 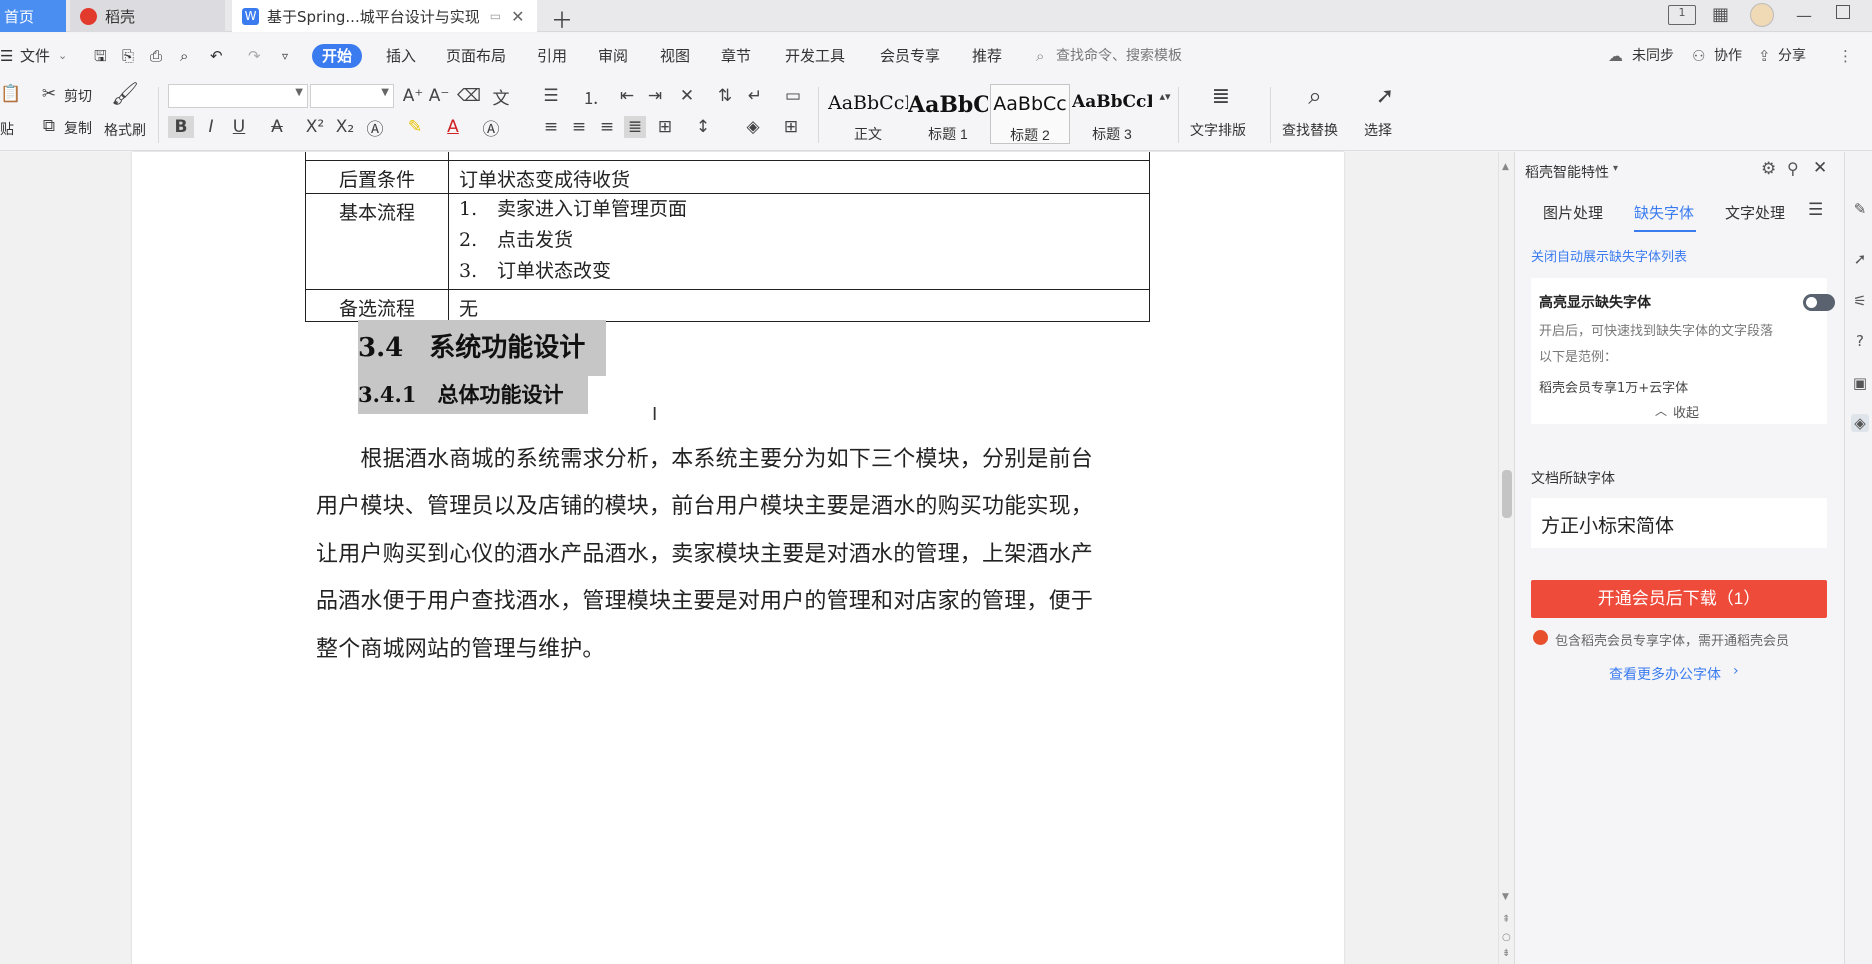 I want to click on find-replace-button: 查找替换, so click(x=1310, y=130).